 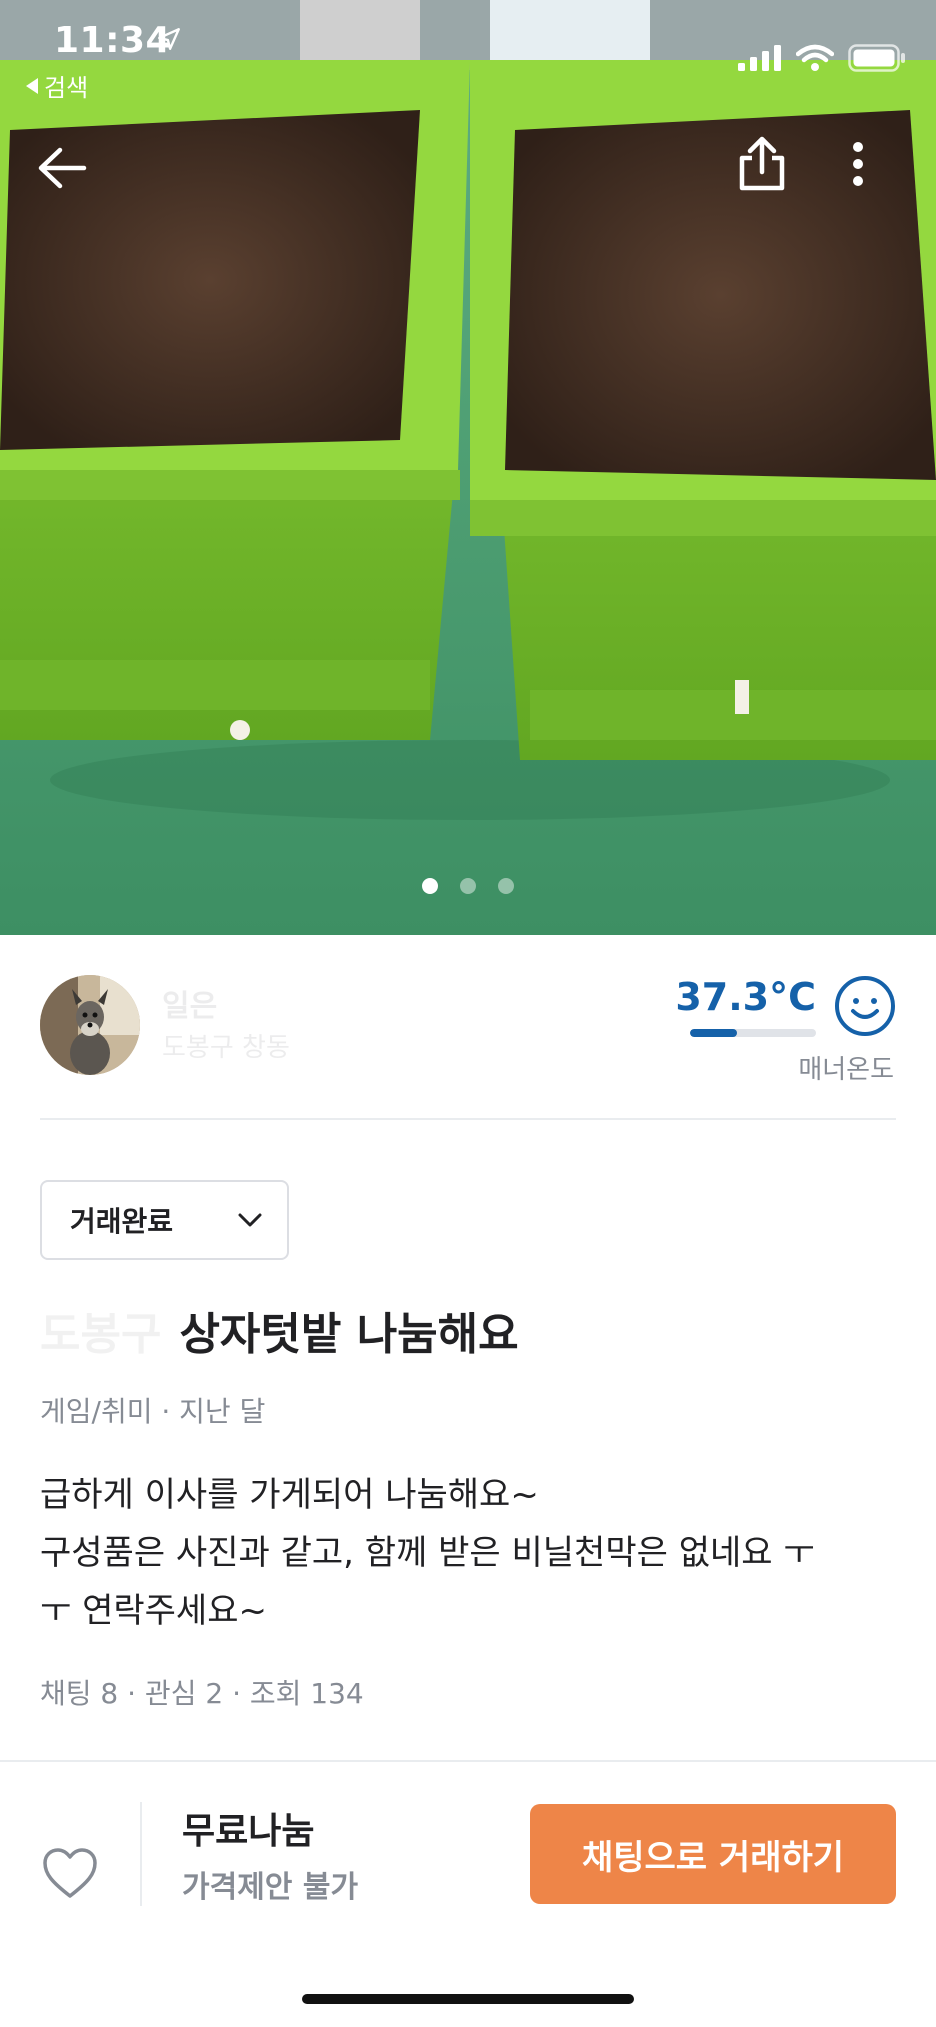 I want to click on back-triangle-icon, so click(x=32, y=85).